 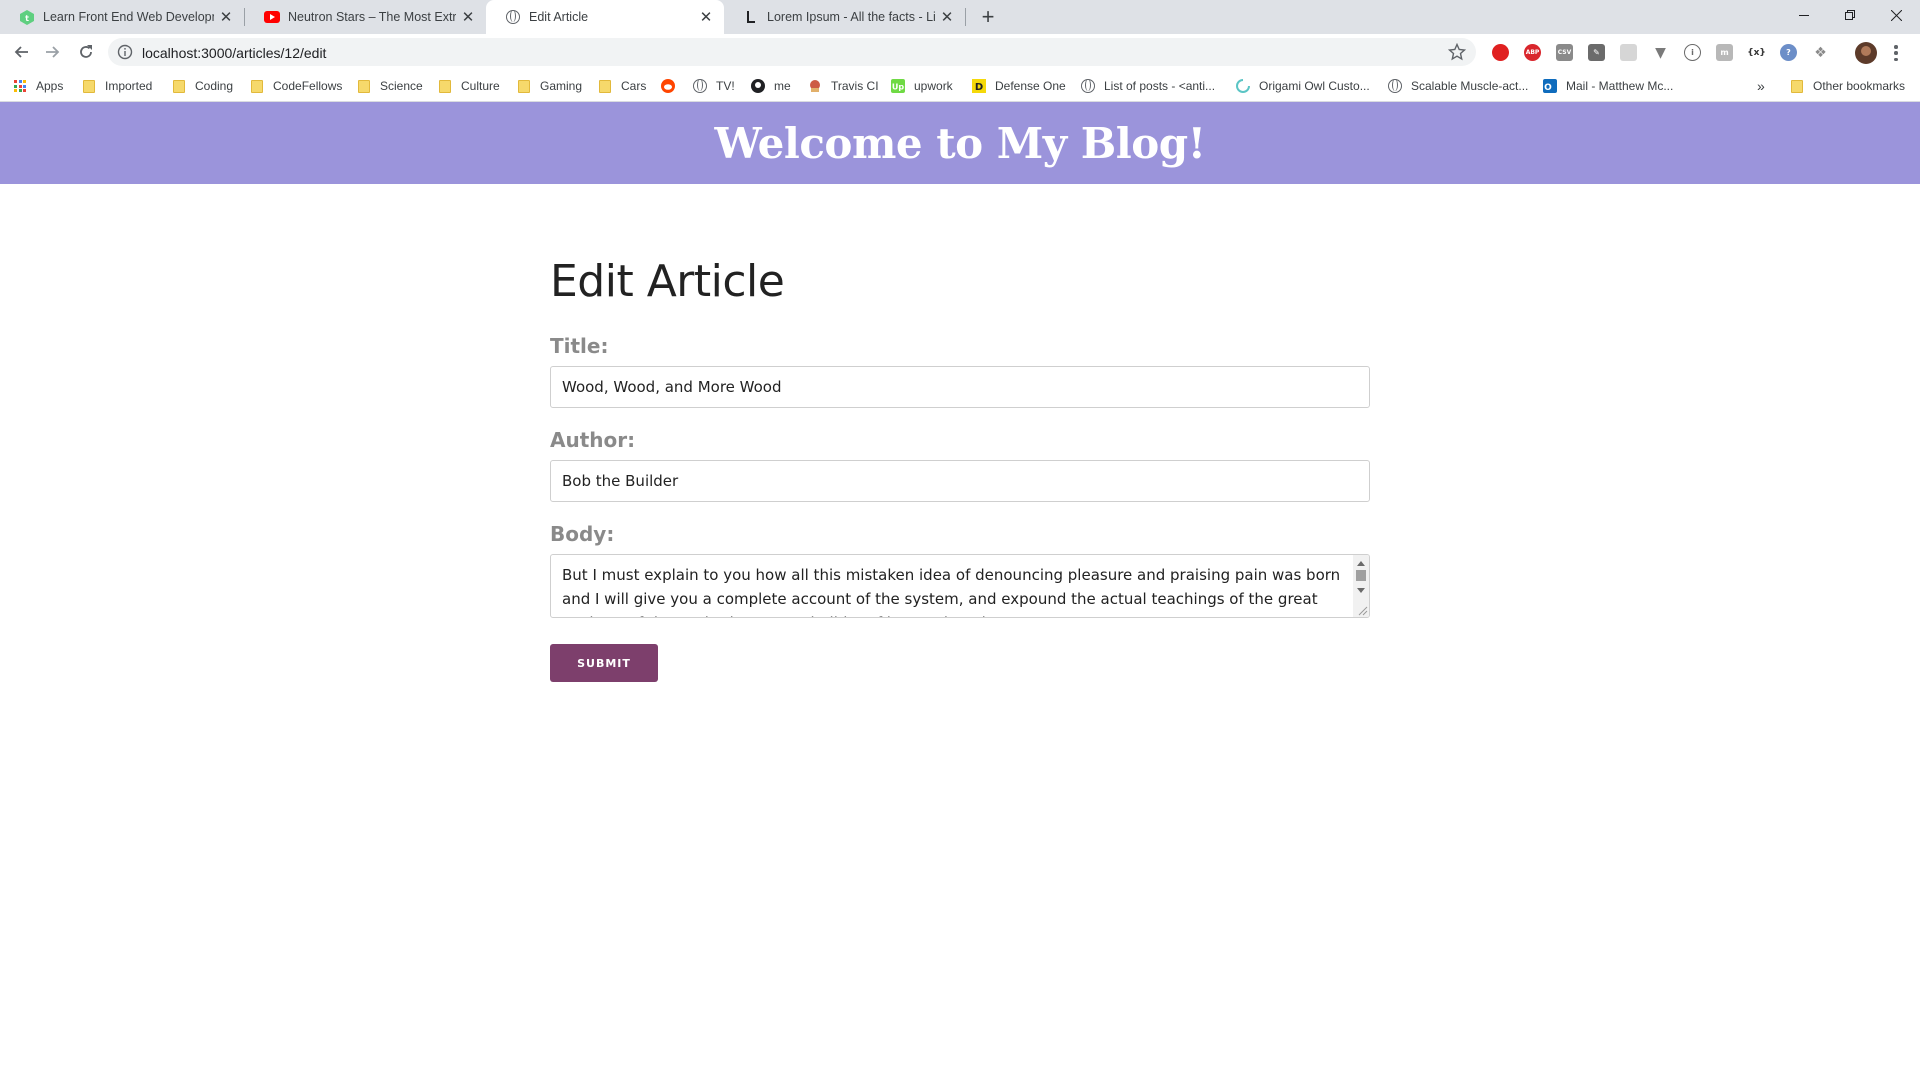 What do you see at coordinates (844, 17) in the screenshot?
I see `tab-lorem-ipsum: Lorem Ipsum - All the facts - Lipsum ✕` at bounding box center [844, 17].